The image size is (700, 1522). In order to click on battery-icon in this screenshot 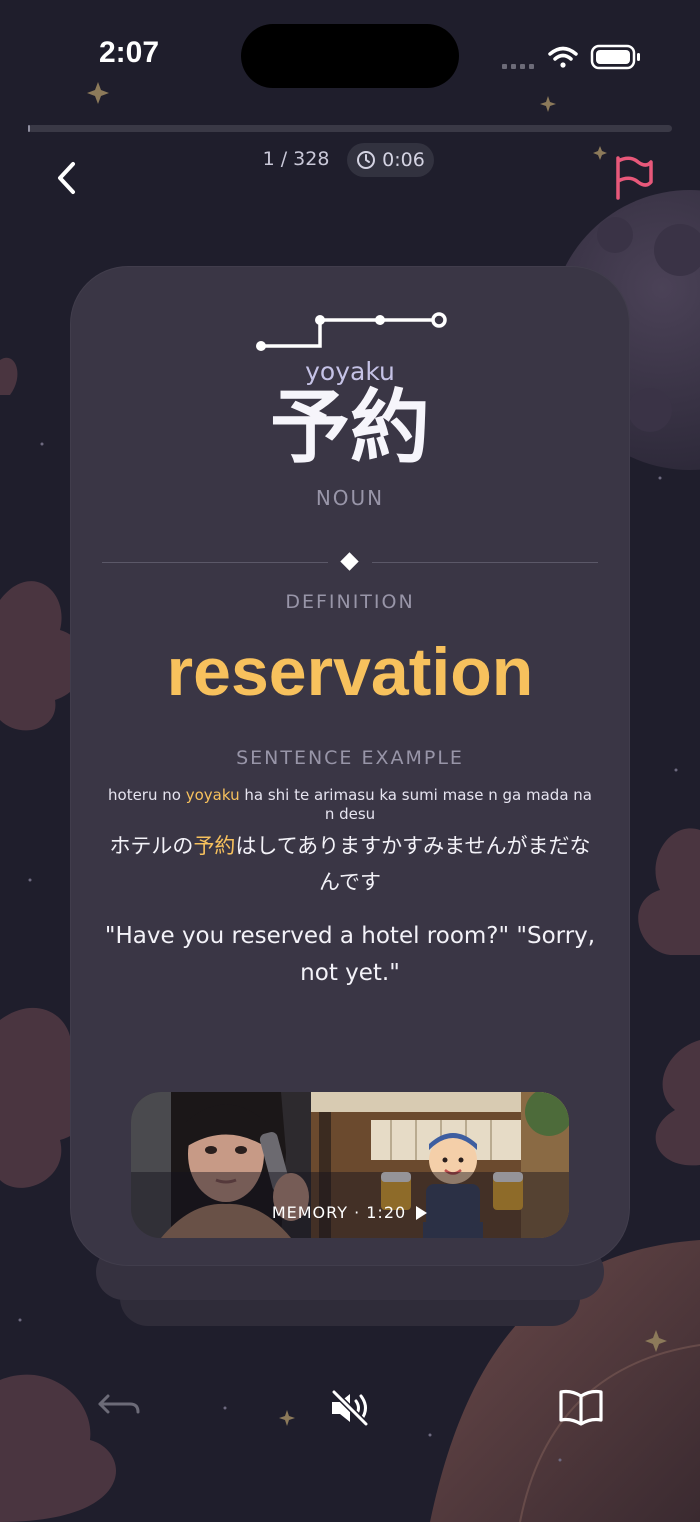, I will do `click(615, 57)`.